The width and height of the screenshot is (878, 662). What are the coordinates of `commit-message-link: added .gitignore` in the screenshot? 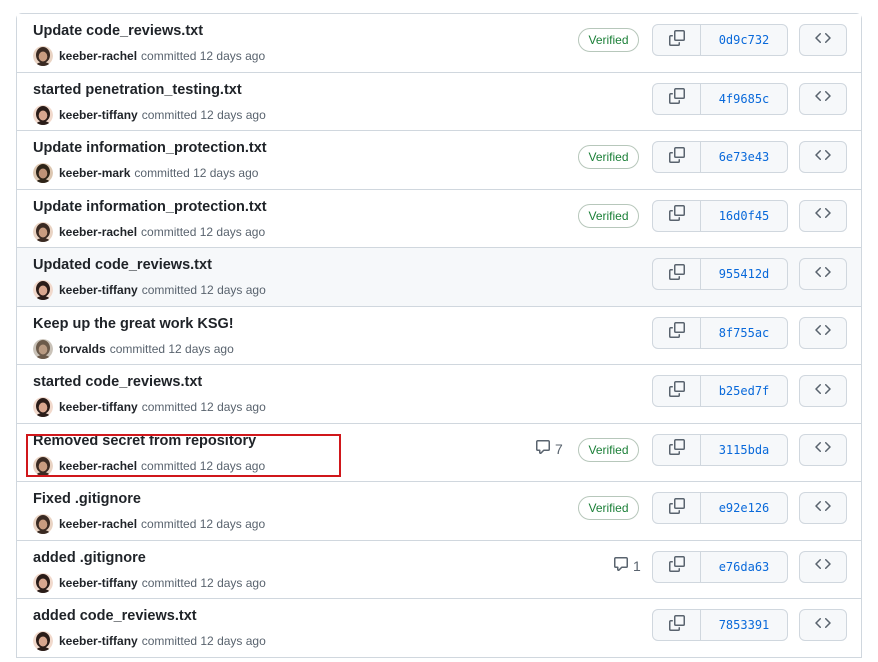 It's located at (89, 558).